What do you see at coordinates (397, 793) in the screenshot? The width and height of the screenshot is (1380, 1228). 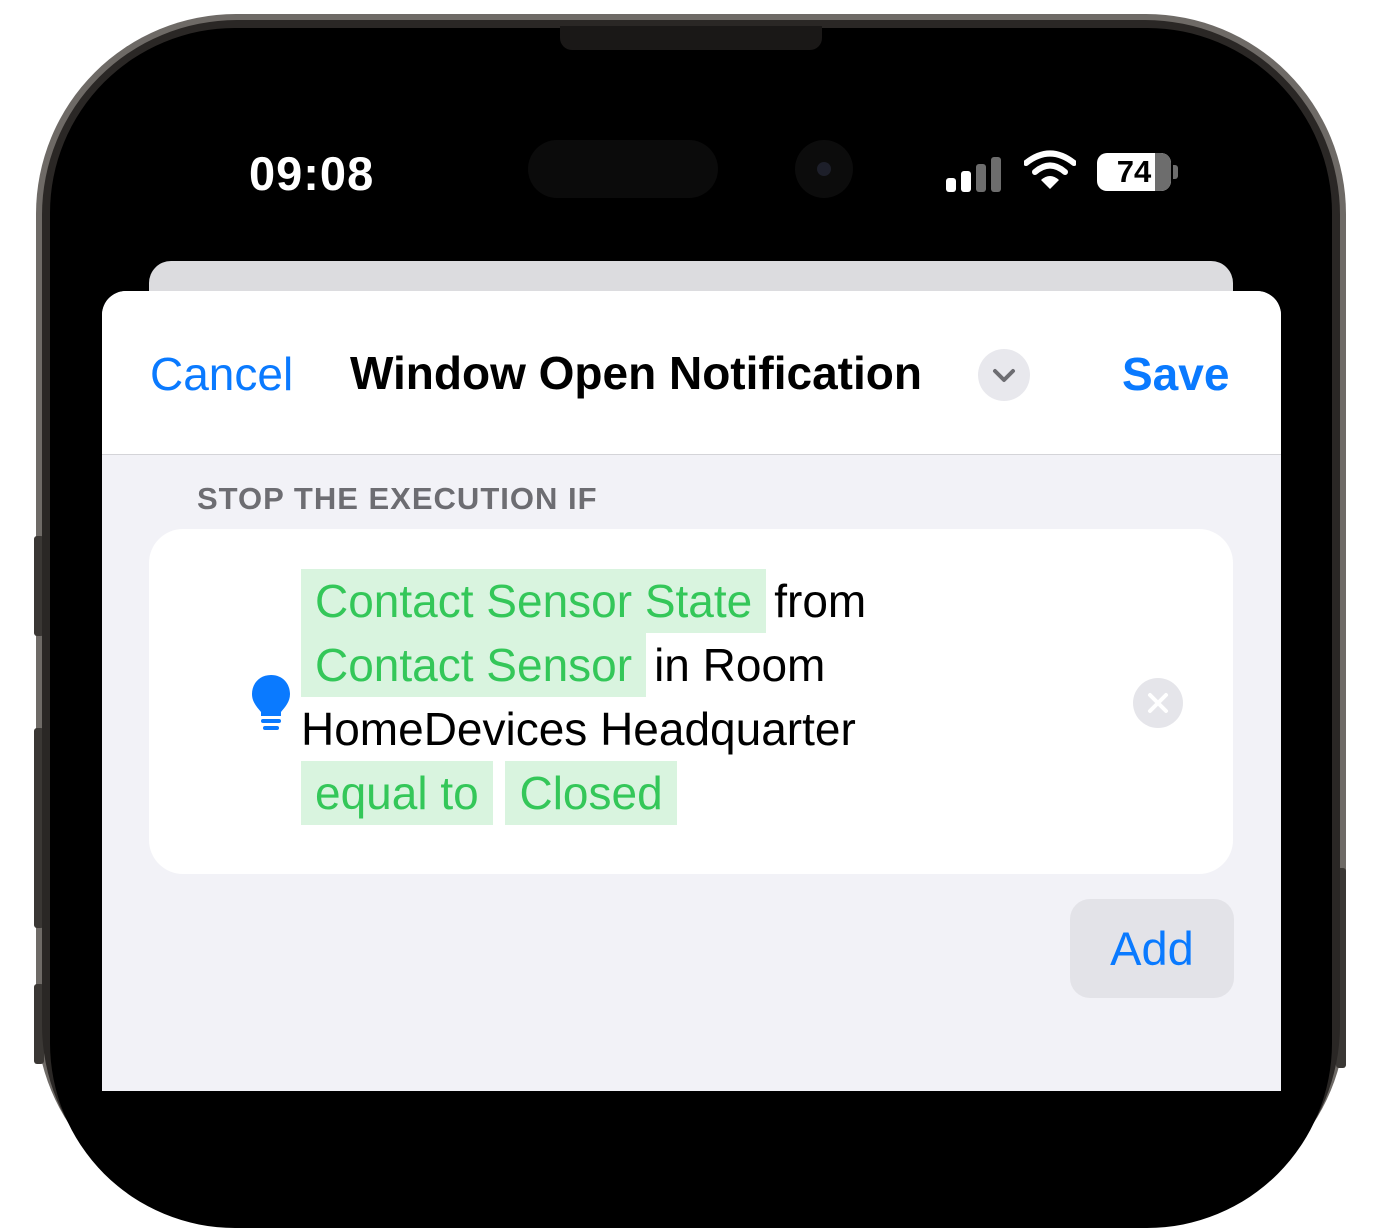 I see `token-operator: equal to` at bounding box center [397, 793].